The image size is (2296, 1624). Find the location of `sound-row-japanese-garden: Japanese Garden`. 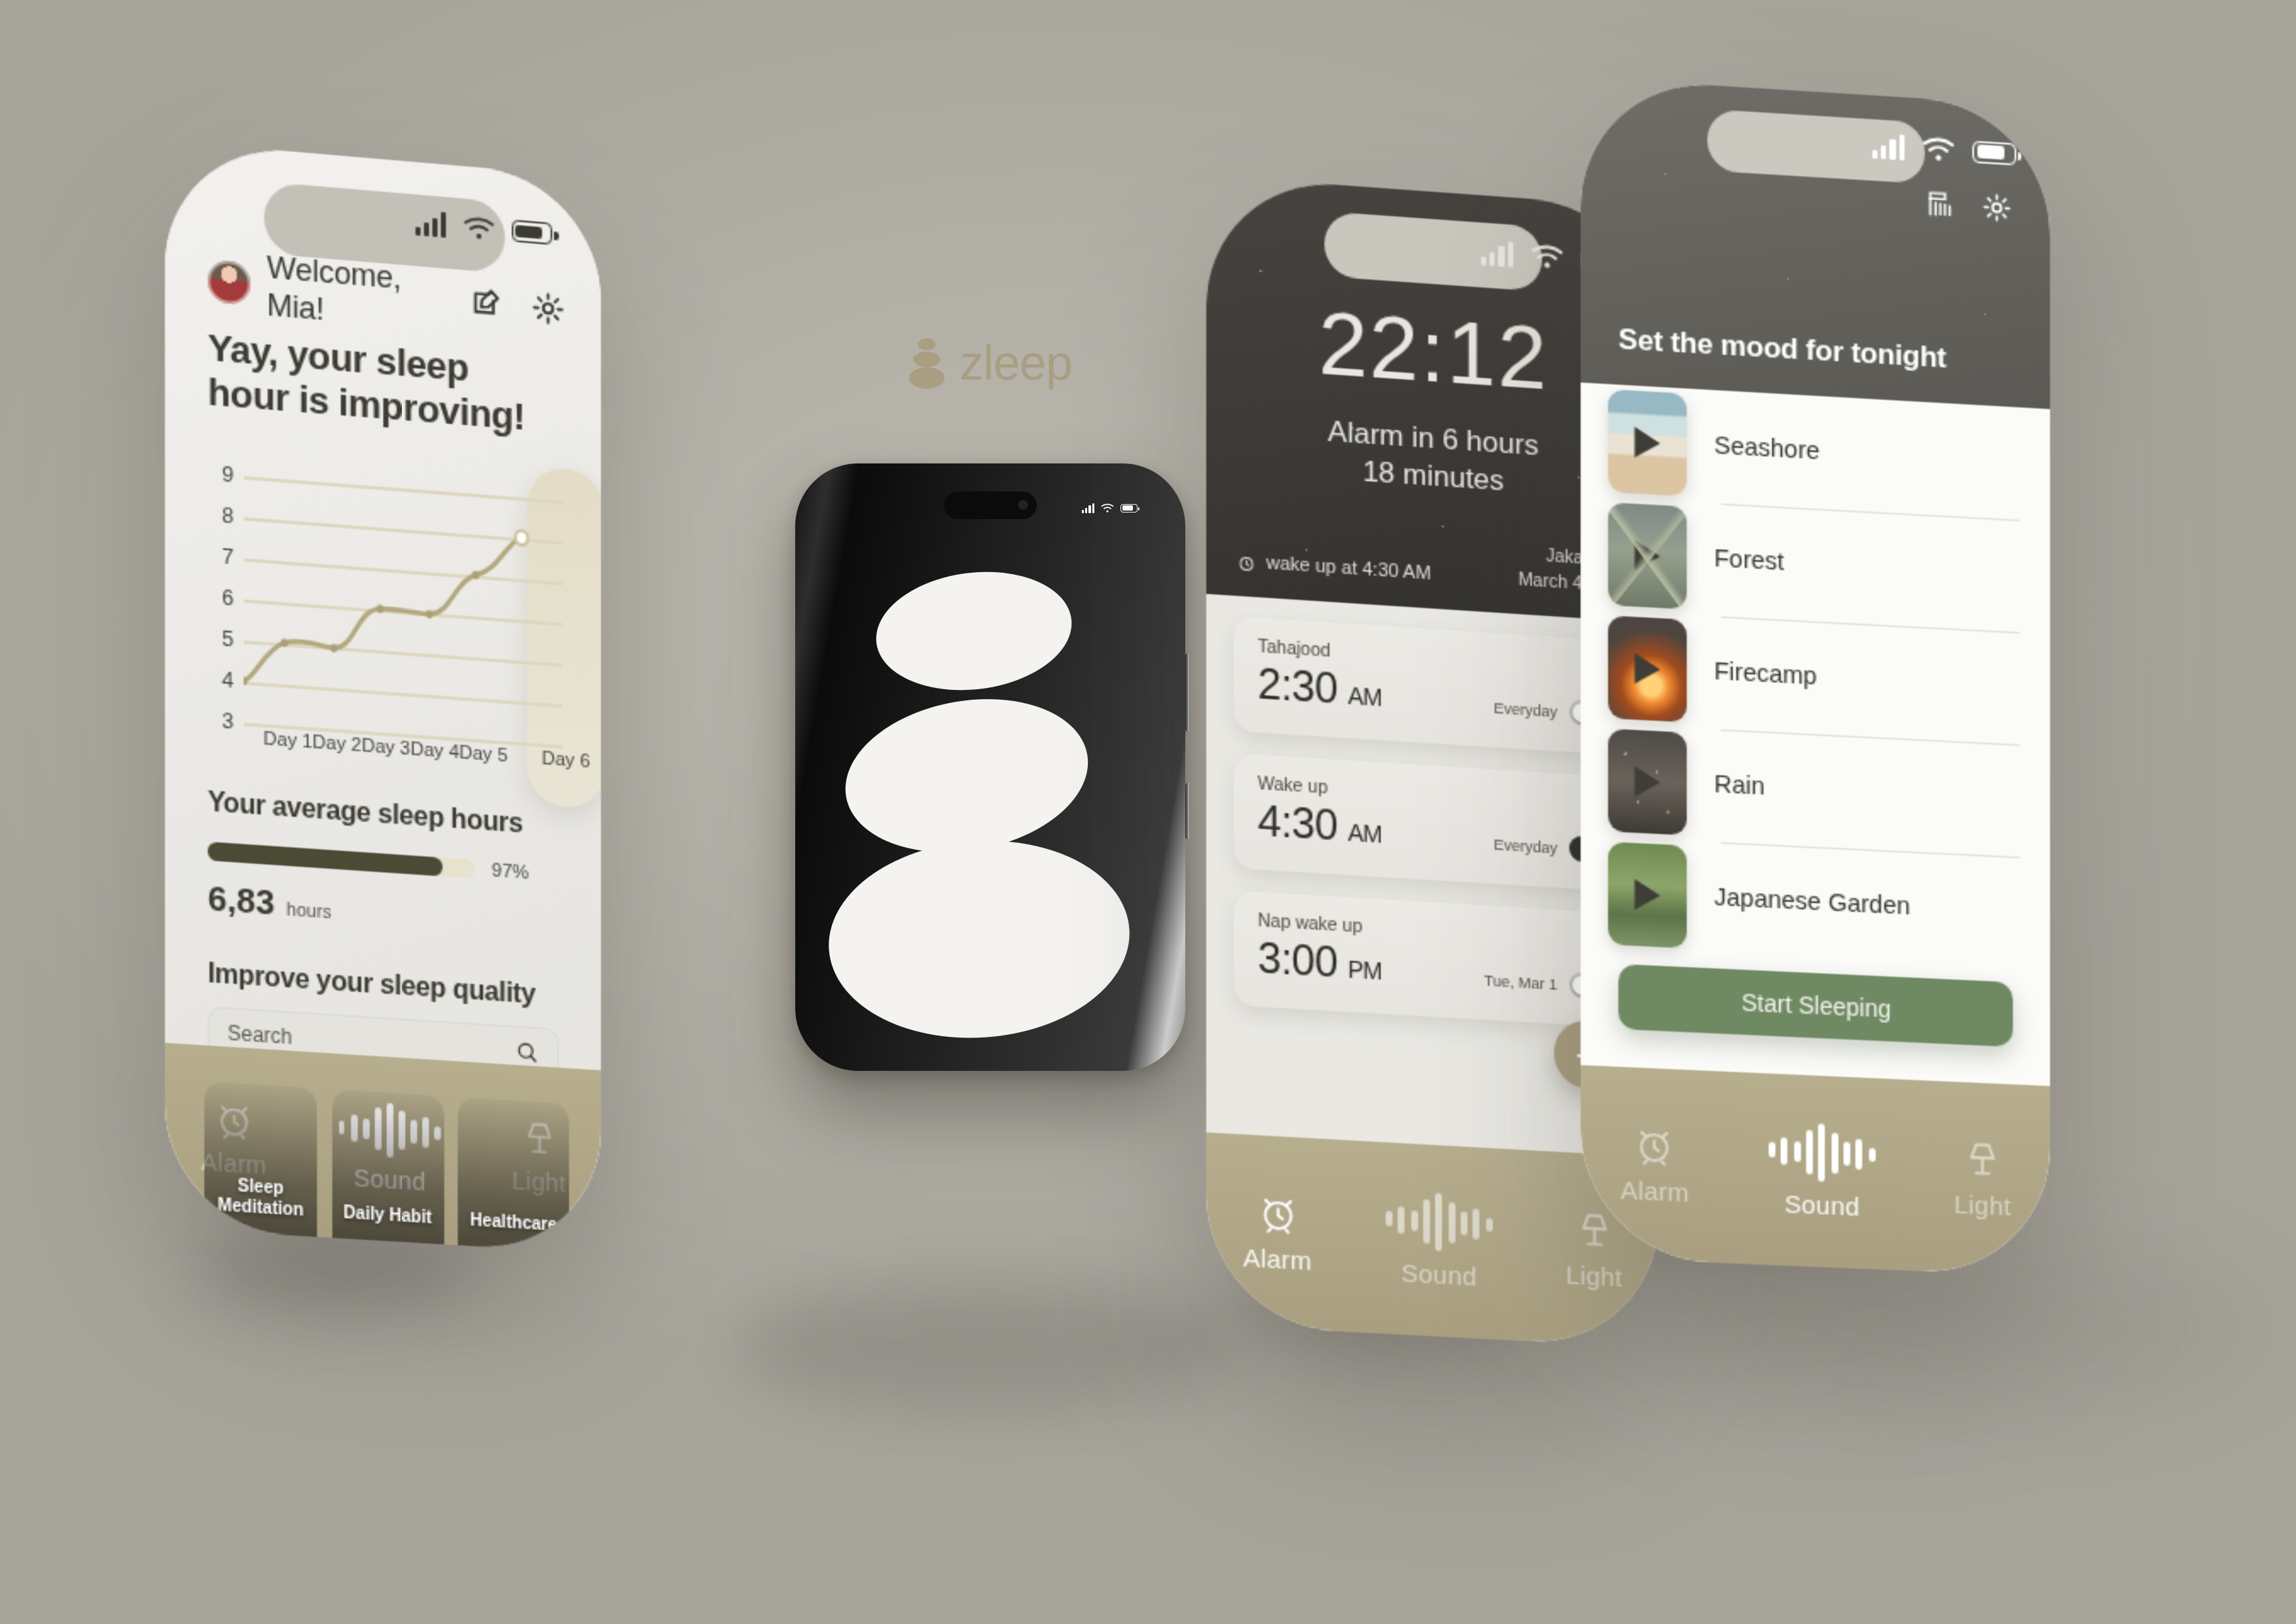

sound-row-japanese-garden: Japanese Garden is located at coordinates (1815, 902).